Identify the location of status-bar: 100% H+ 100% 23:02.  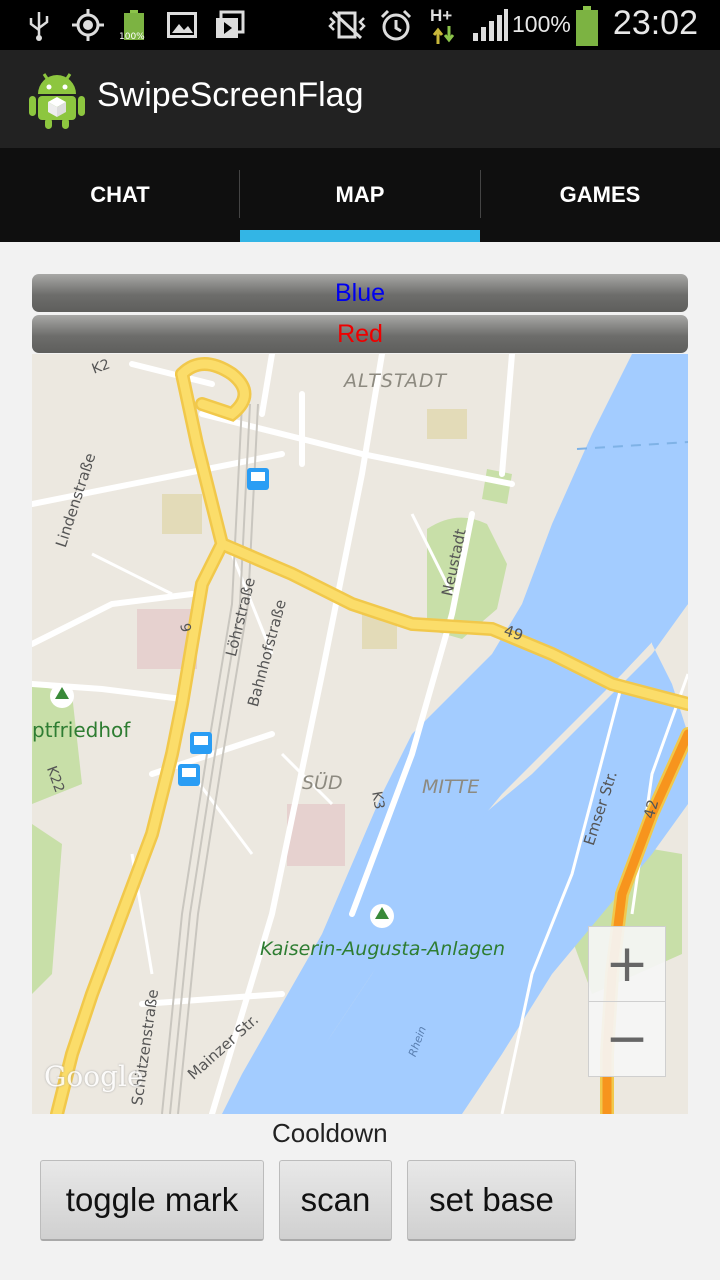
(360, 25).